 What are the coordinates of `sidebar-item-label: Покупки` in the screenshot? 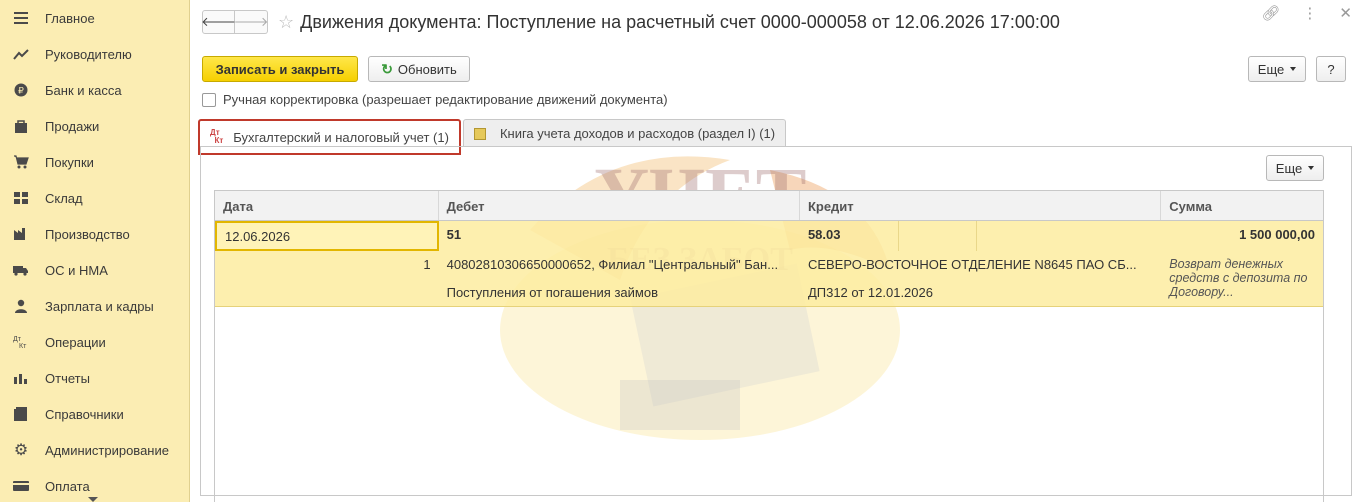 It's located at (69, 162).